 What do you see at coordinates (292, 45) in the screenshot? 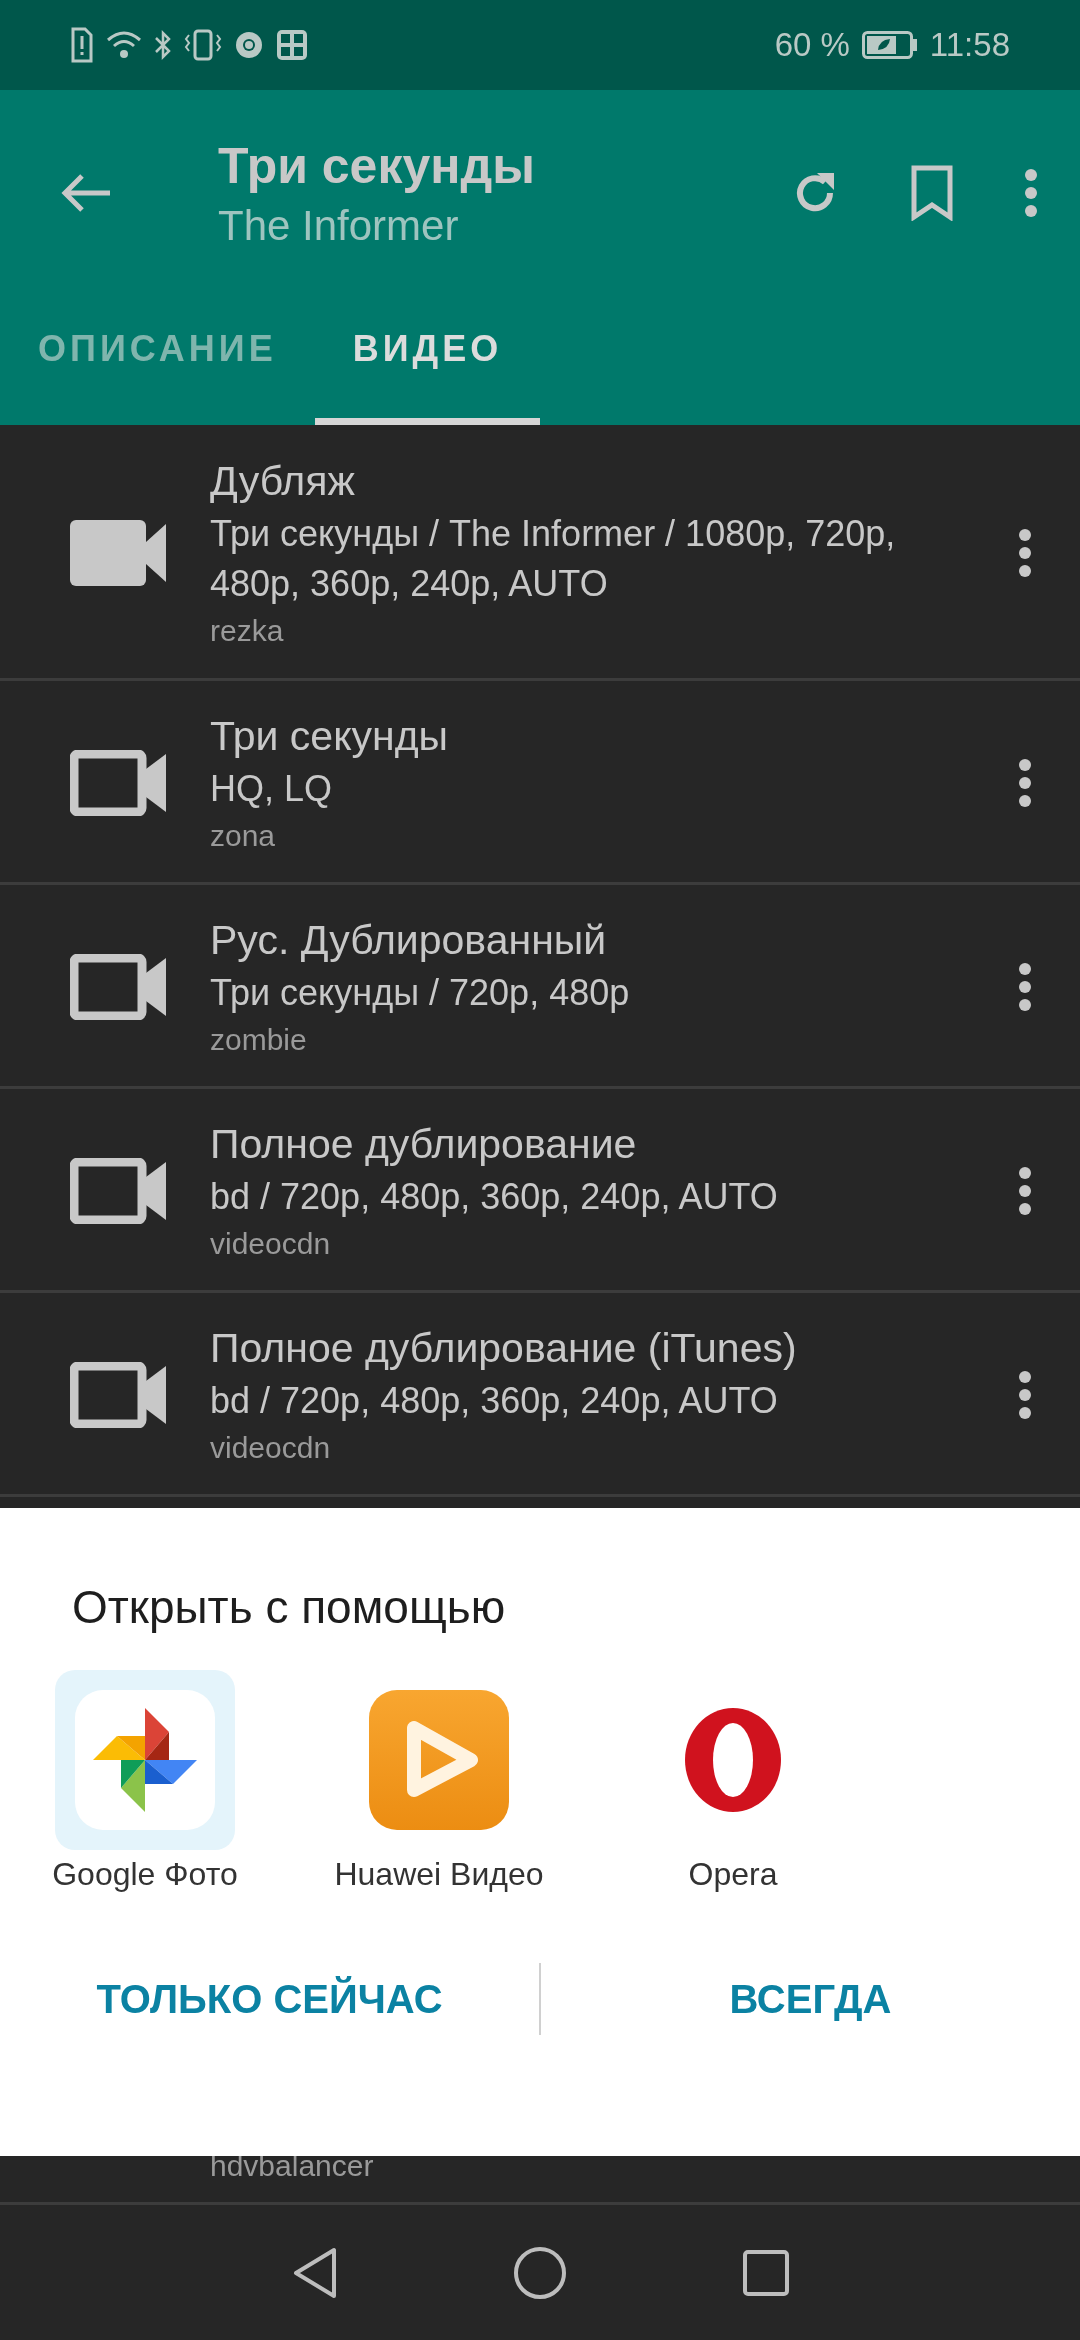
I see `app-grid-icon` at bounding box center [292, 45].